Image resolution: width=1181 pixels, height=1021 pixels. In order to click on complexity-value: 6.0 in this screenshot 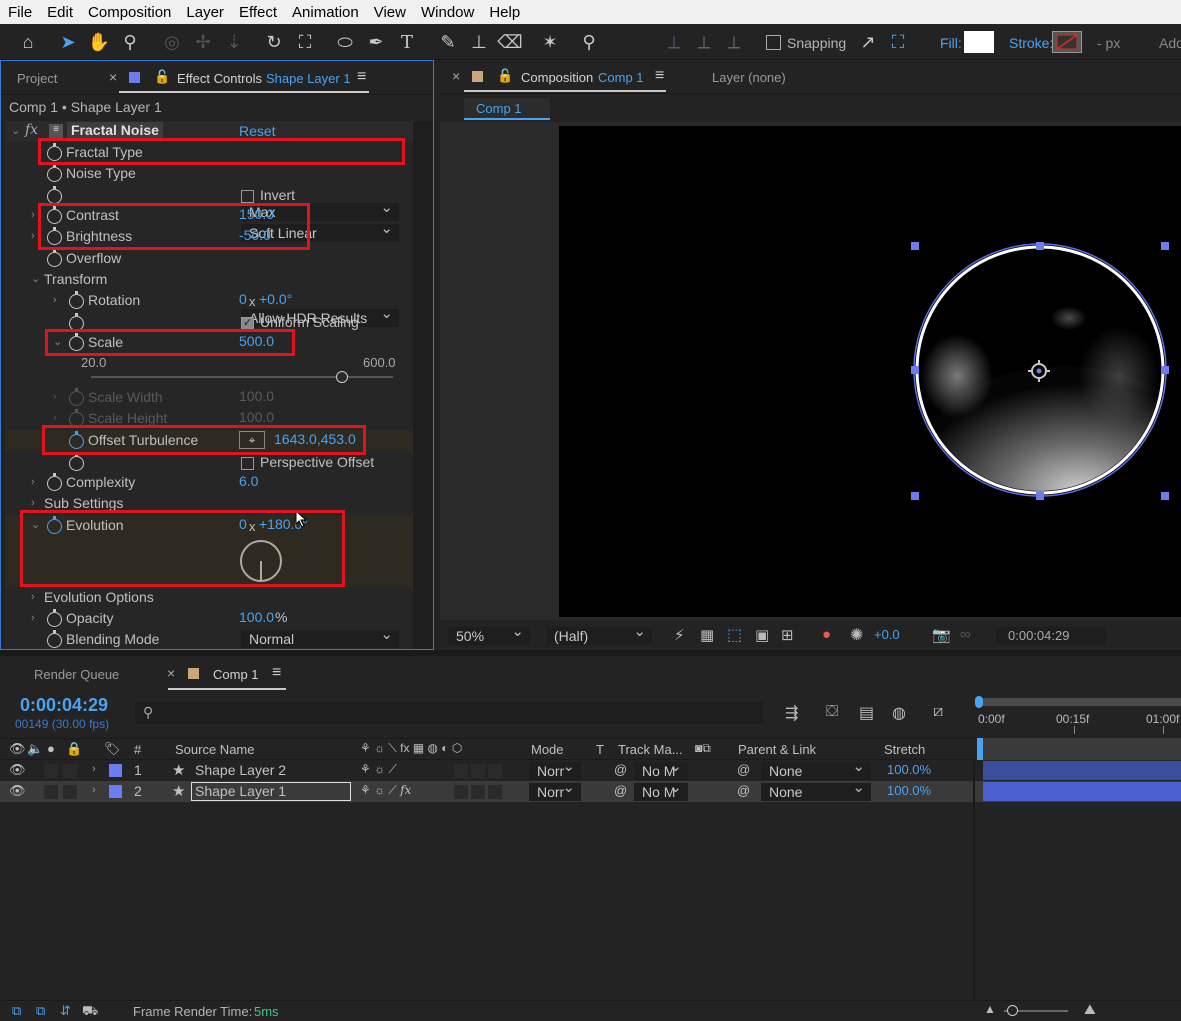, I will do `click(248, 481)`.